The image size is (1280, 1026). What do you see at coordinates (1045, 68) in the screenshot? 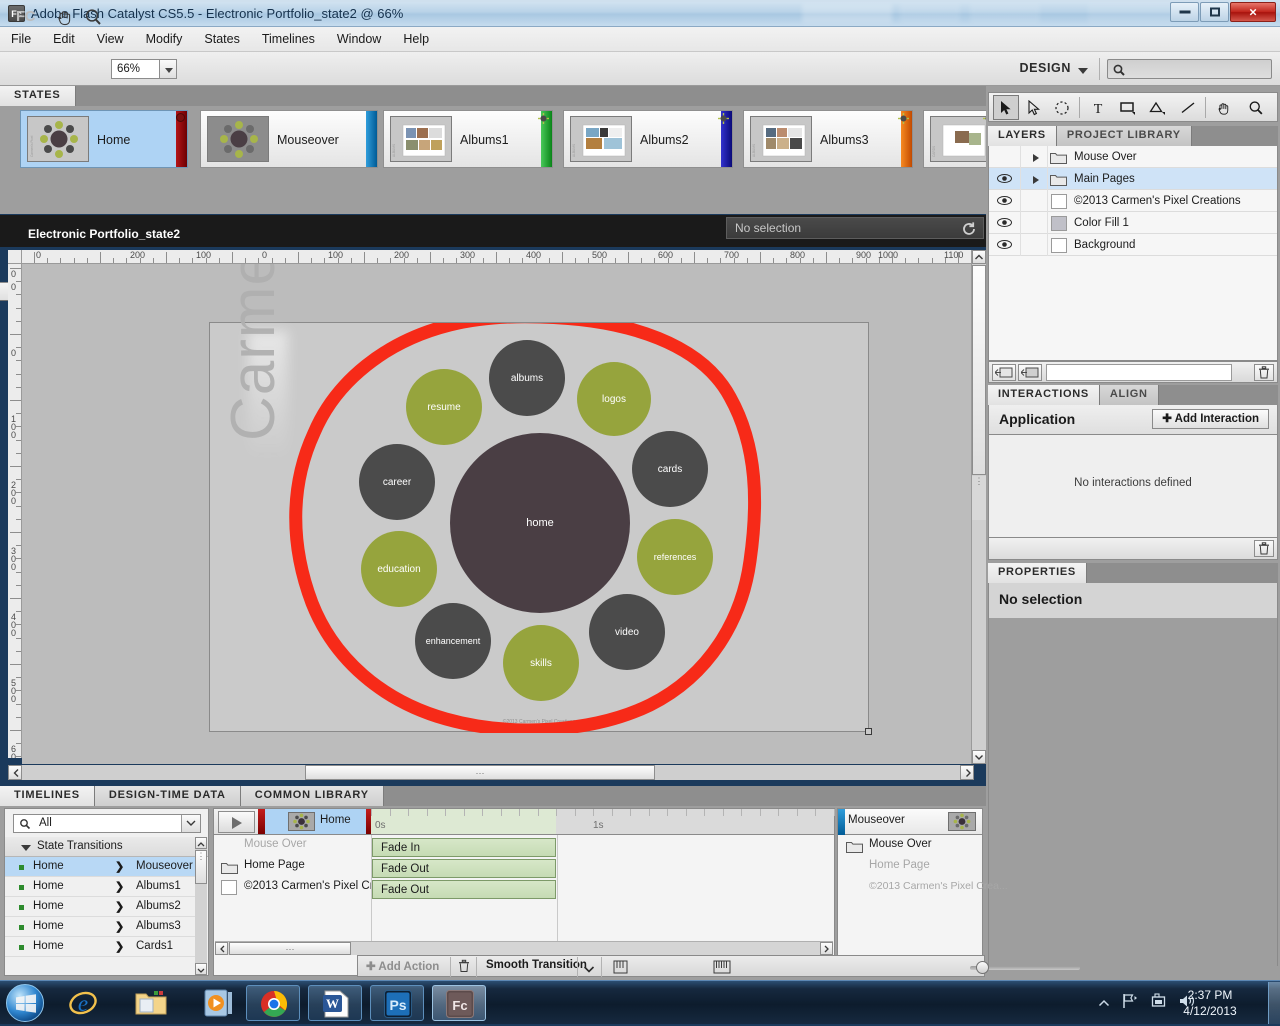
I see `workspace-switcher-label: DESIGN` at bounding box center [1045, 68].